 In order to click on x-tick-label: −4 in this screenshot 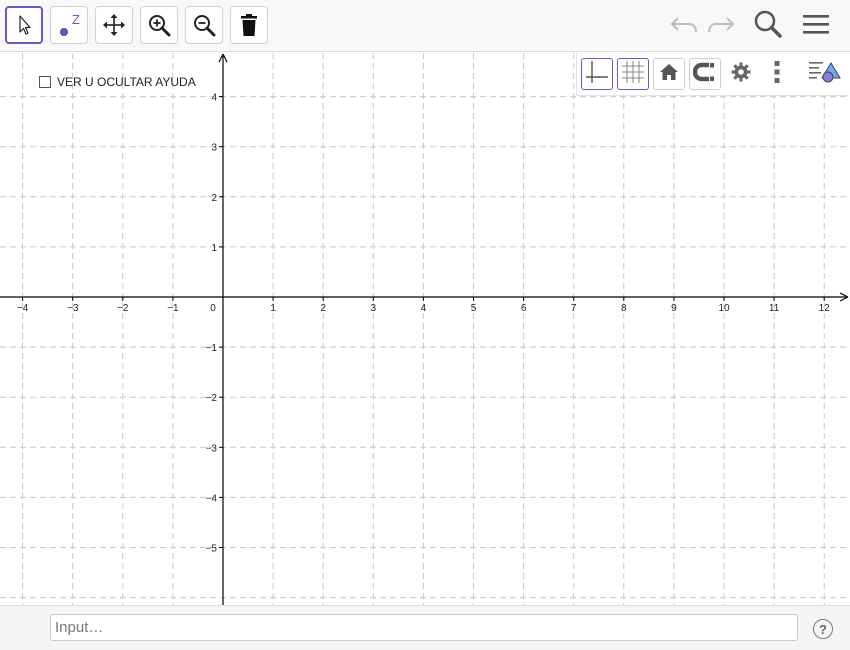, I will do `click(23, 308)`.